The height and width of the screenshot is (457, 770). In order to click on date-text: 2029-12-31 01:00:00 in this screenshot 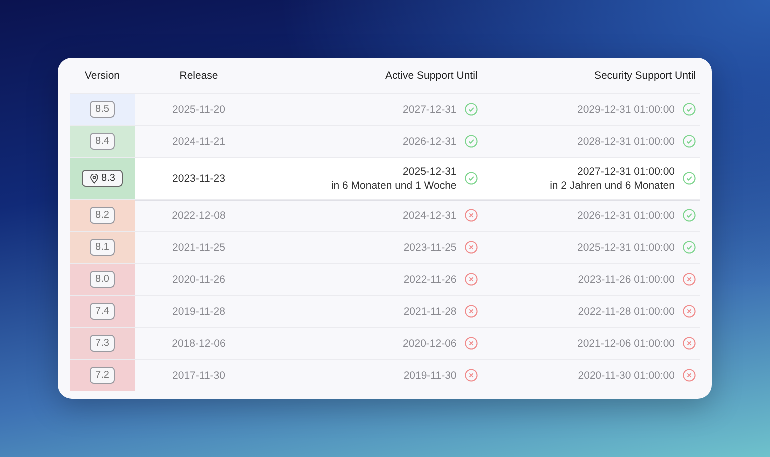, I will do `click(626, 109)`.